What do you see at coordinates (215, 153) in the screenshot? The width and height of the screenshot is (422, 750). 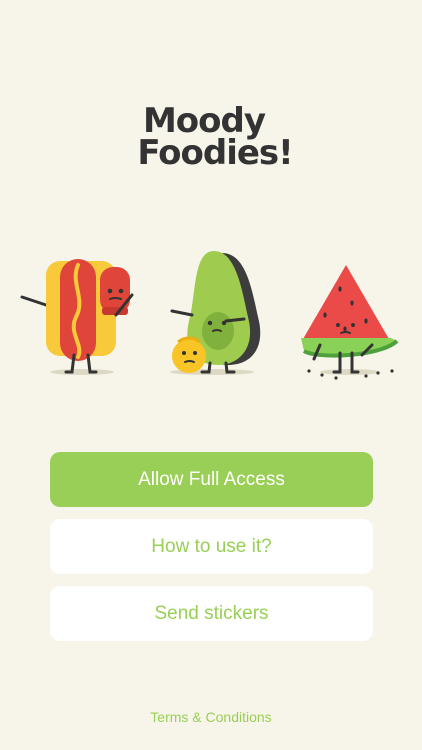 I see `logo-line-foodies: Foodies!` at bounding box center [215, 153].